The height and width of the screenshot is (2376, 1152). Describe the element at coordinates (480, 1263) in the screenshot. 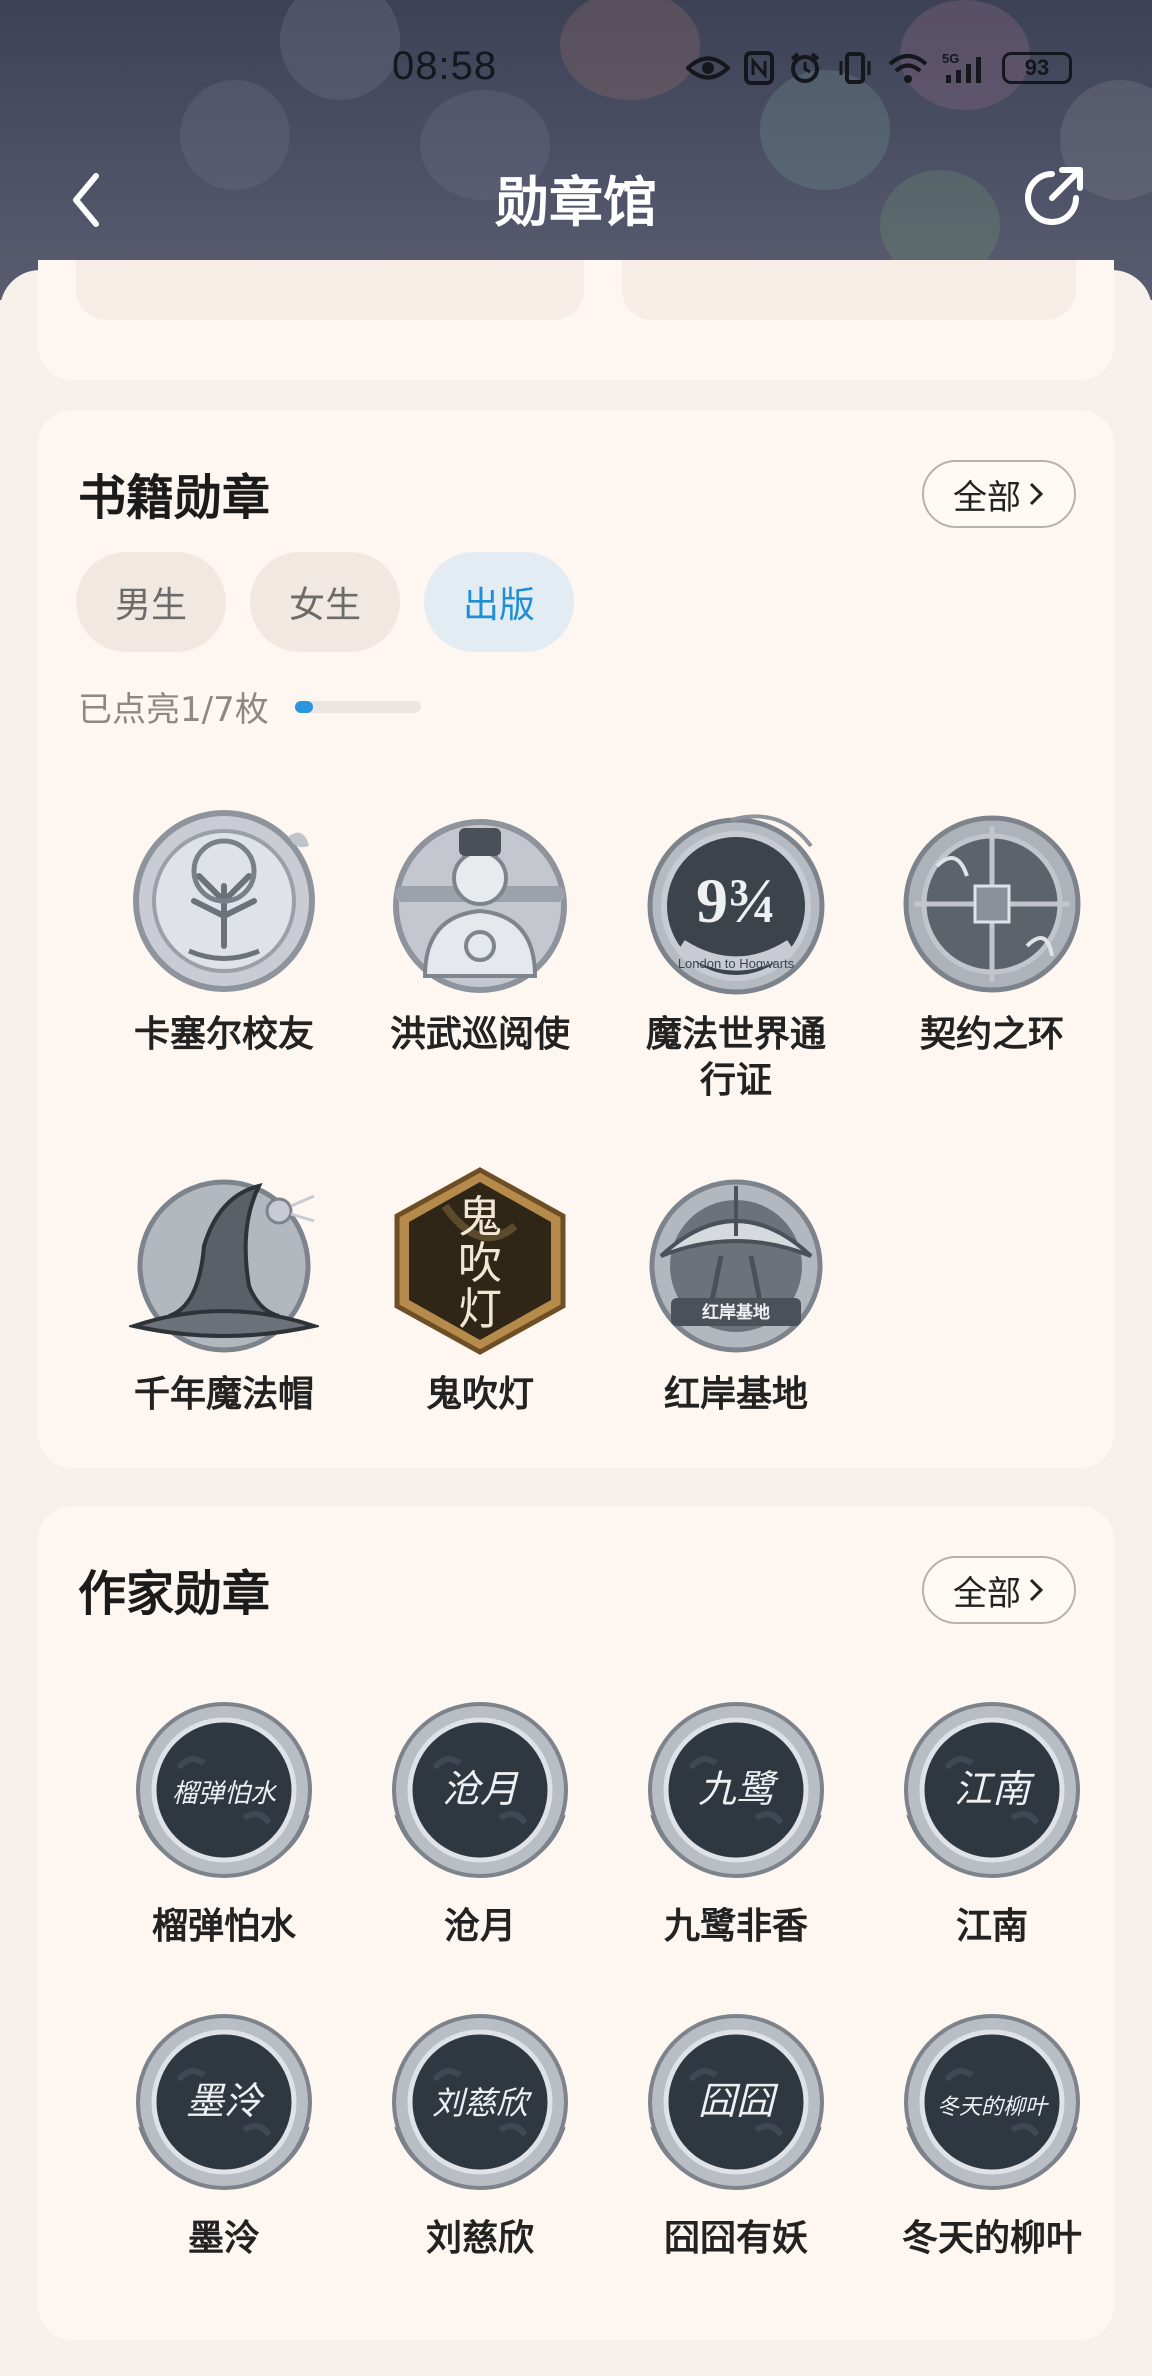

I see `emblem-text: 吹` at that location.